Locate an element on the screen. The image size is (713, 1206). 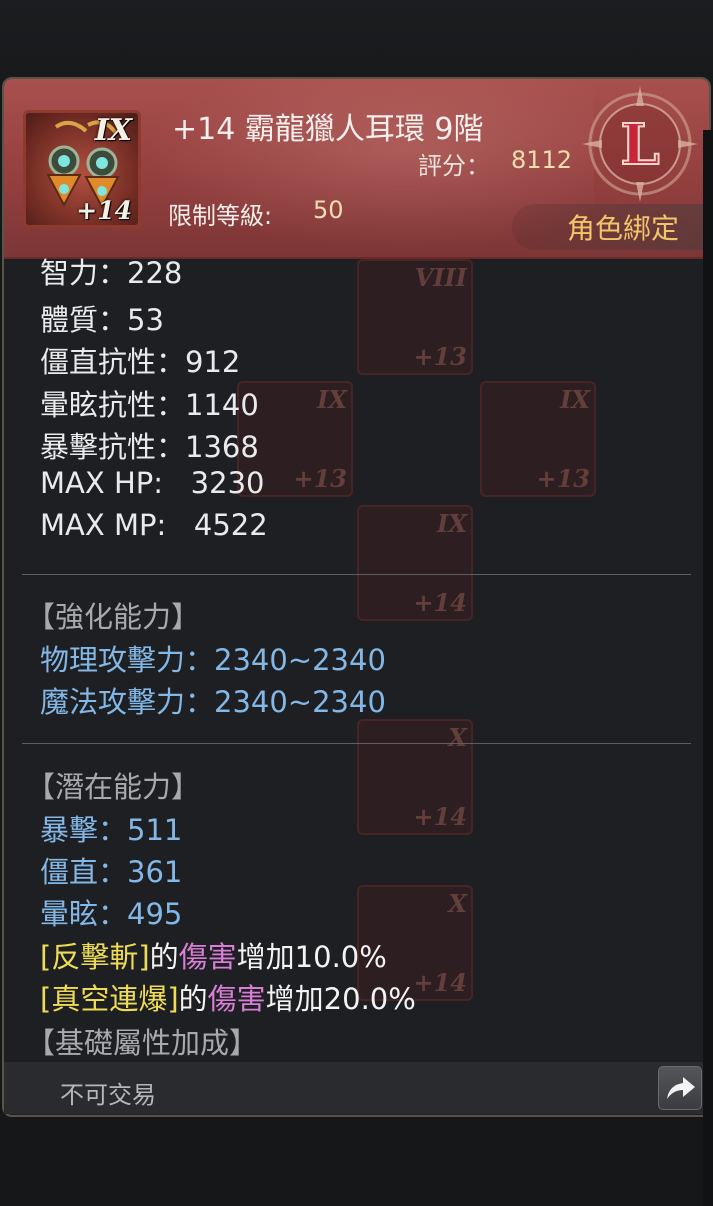
grade-emblem-icon: L is located at coordinates (640, 144).